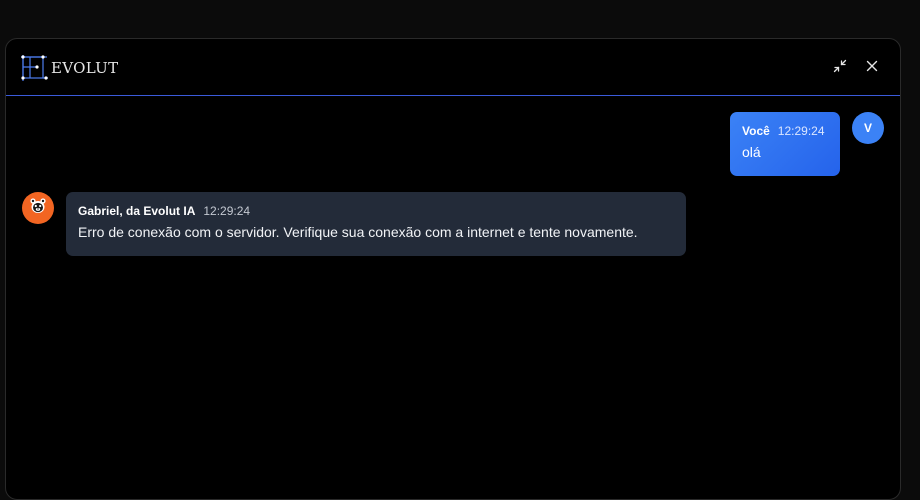 This screenshot has height=500, width=920. I want to click on user-message-bubble: Você 12:29:24 olá, so click(785, 144).